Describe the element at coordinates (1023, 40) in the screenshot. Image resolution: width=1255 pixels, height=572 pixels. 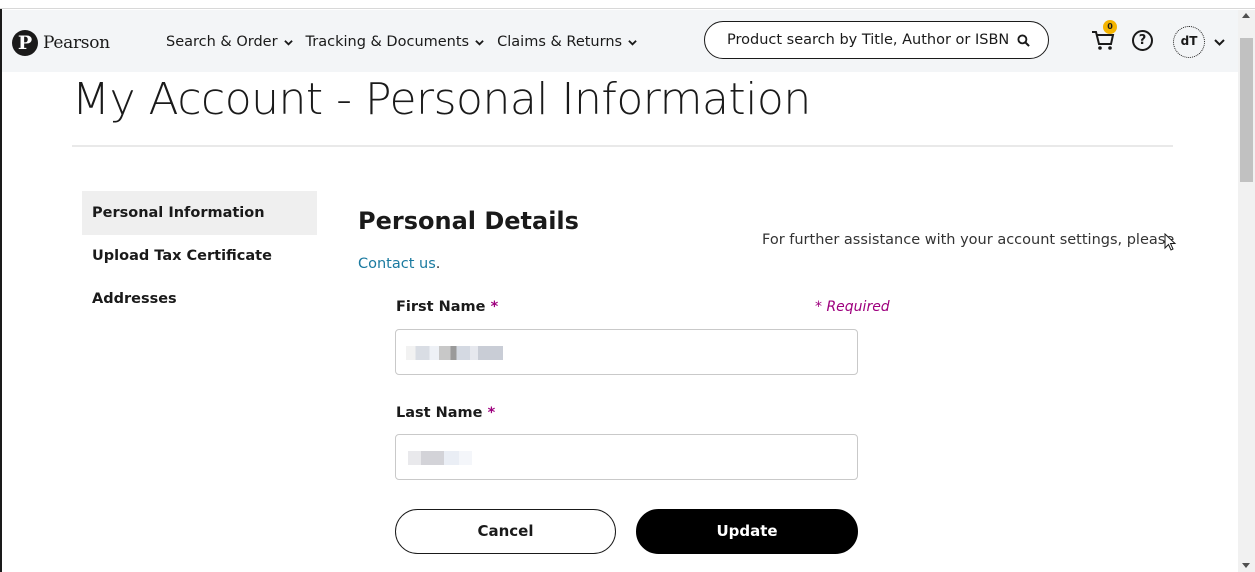
I see `search-icon` at that location.